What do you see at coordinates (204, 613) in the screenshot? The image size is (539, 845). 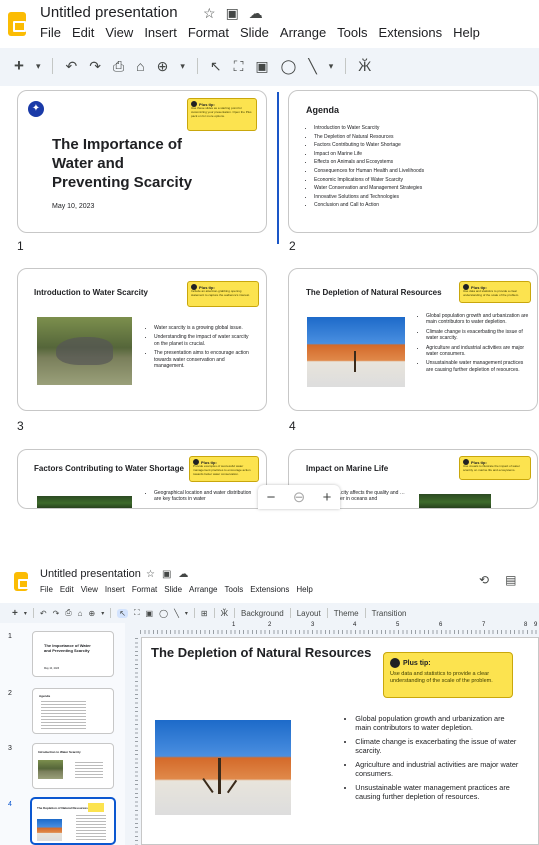 I see `comment-add-icon: ⊞` at bounding box center [204, 613].